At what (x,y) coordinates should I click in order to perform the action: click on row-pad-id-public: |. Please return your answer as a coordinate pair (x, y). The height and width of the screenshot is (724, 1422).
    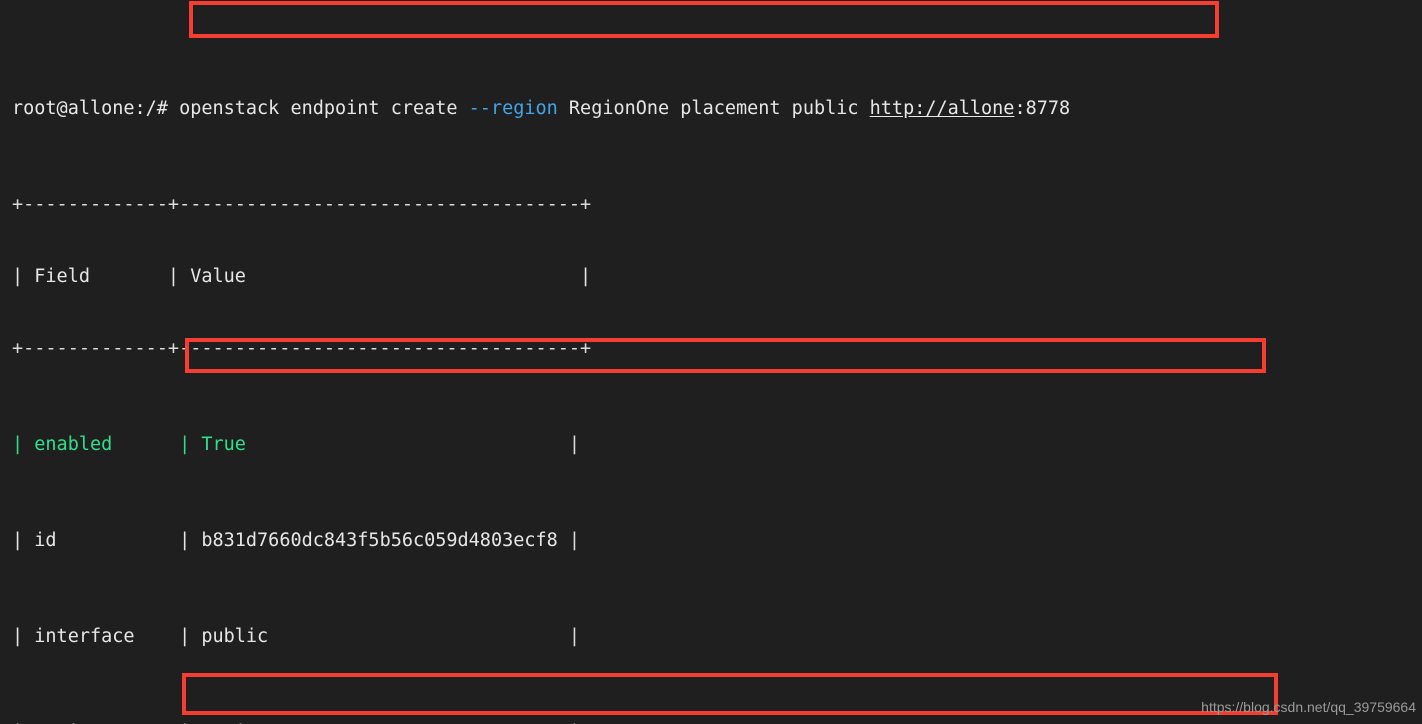
    Looking at the image, I should click on (569, 540).